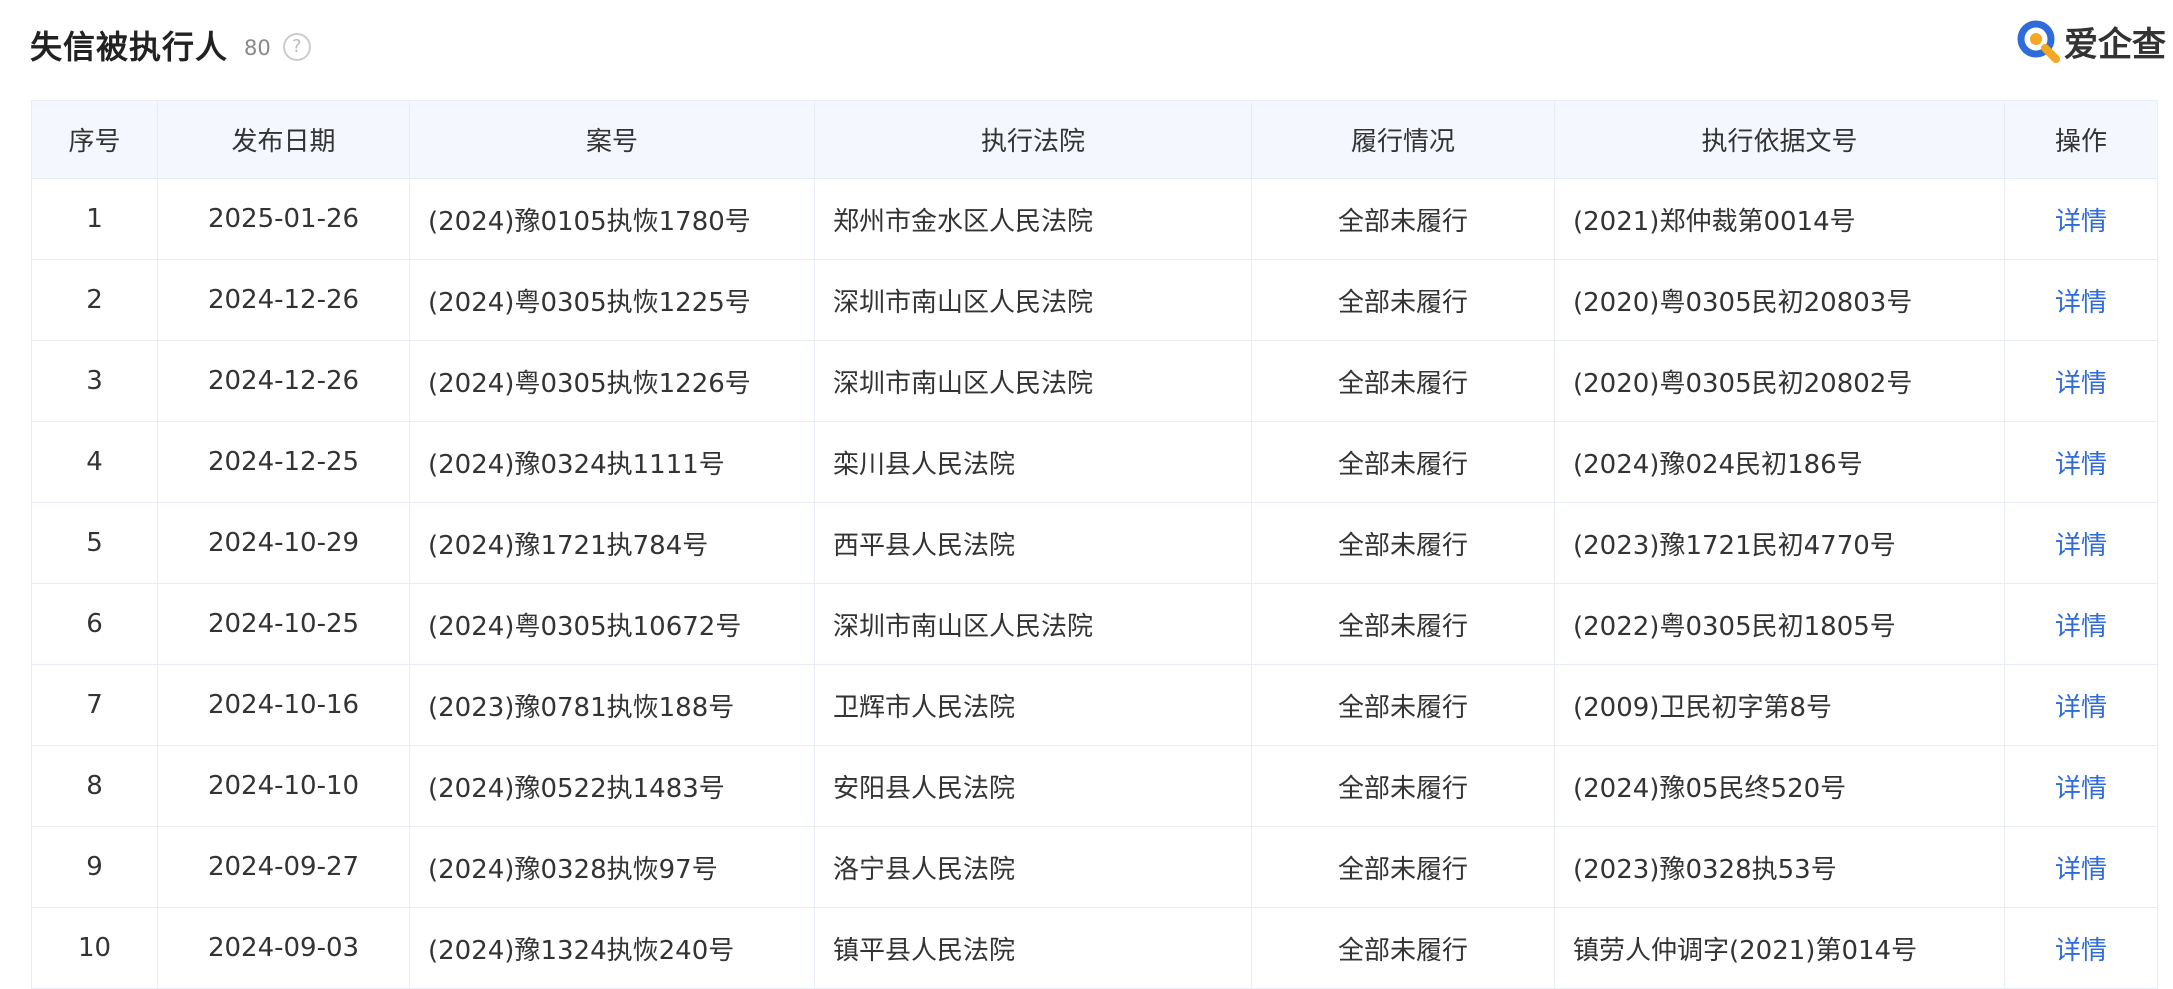 The image size is (2173, 989). Describe the element at coordinates (94, 300) in the screenshot. I see `cell-no: 2` at that location.